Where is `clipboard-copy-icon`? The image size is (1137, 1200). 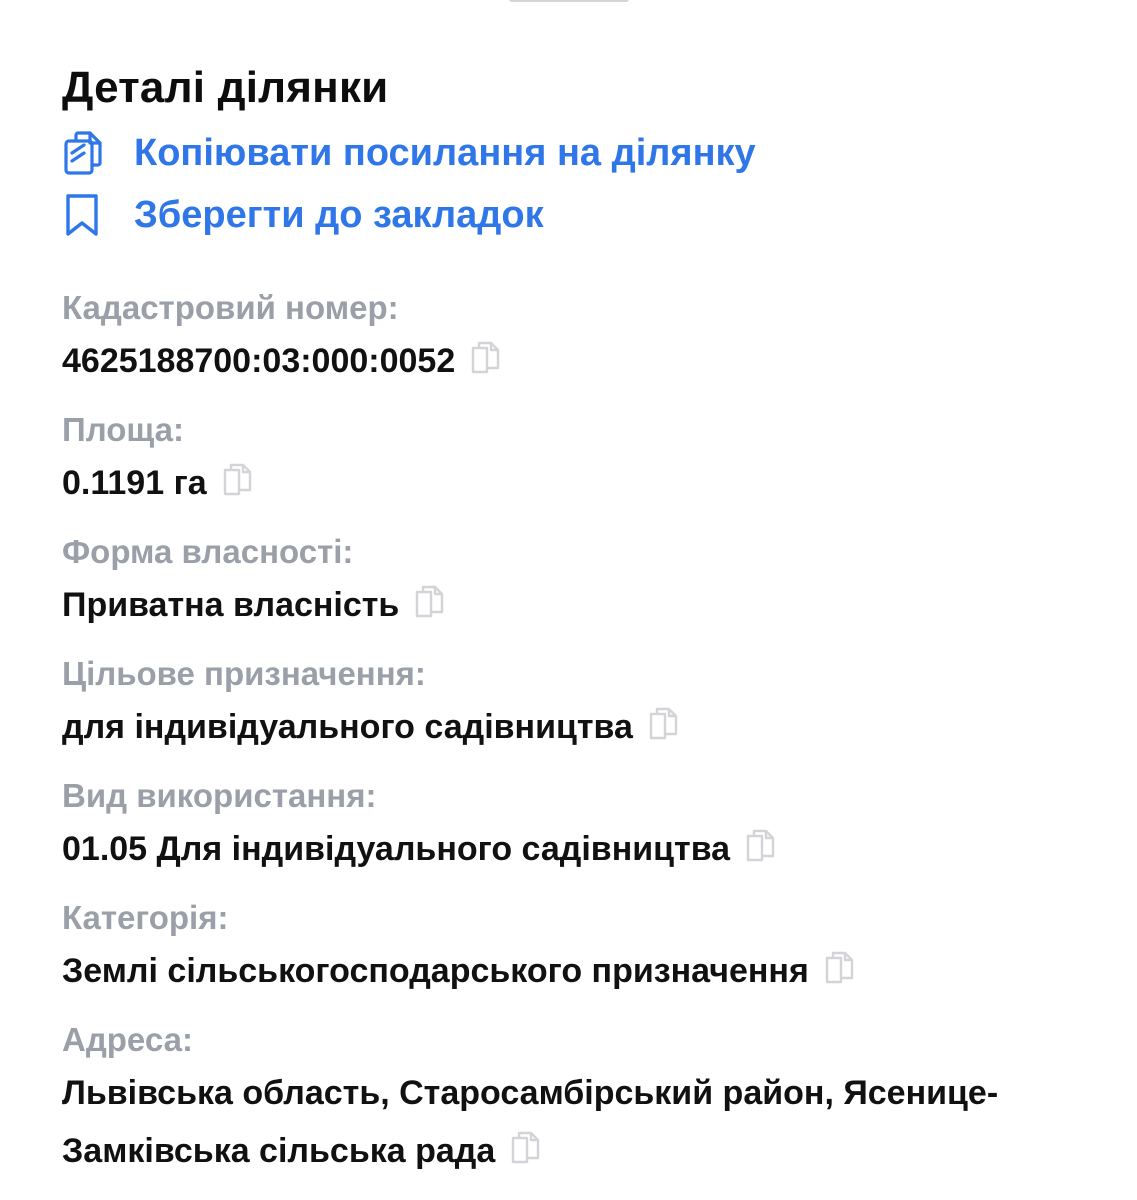
clipboard-copy-icon is located at coordinates (88, 153).